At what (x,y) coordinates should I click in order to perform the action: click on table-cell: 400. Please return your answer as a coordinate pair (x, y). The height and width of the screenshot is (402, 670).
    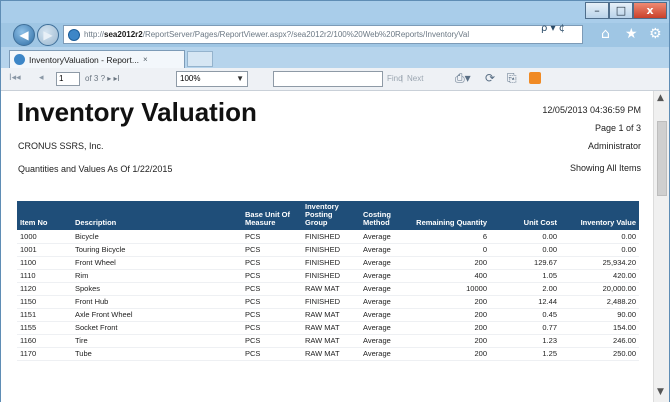
    Looking at the image, I should click on (451, 276).